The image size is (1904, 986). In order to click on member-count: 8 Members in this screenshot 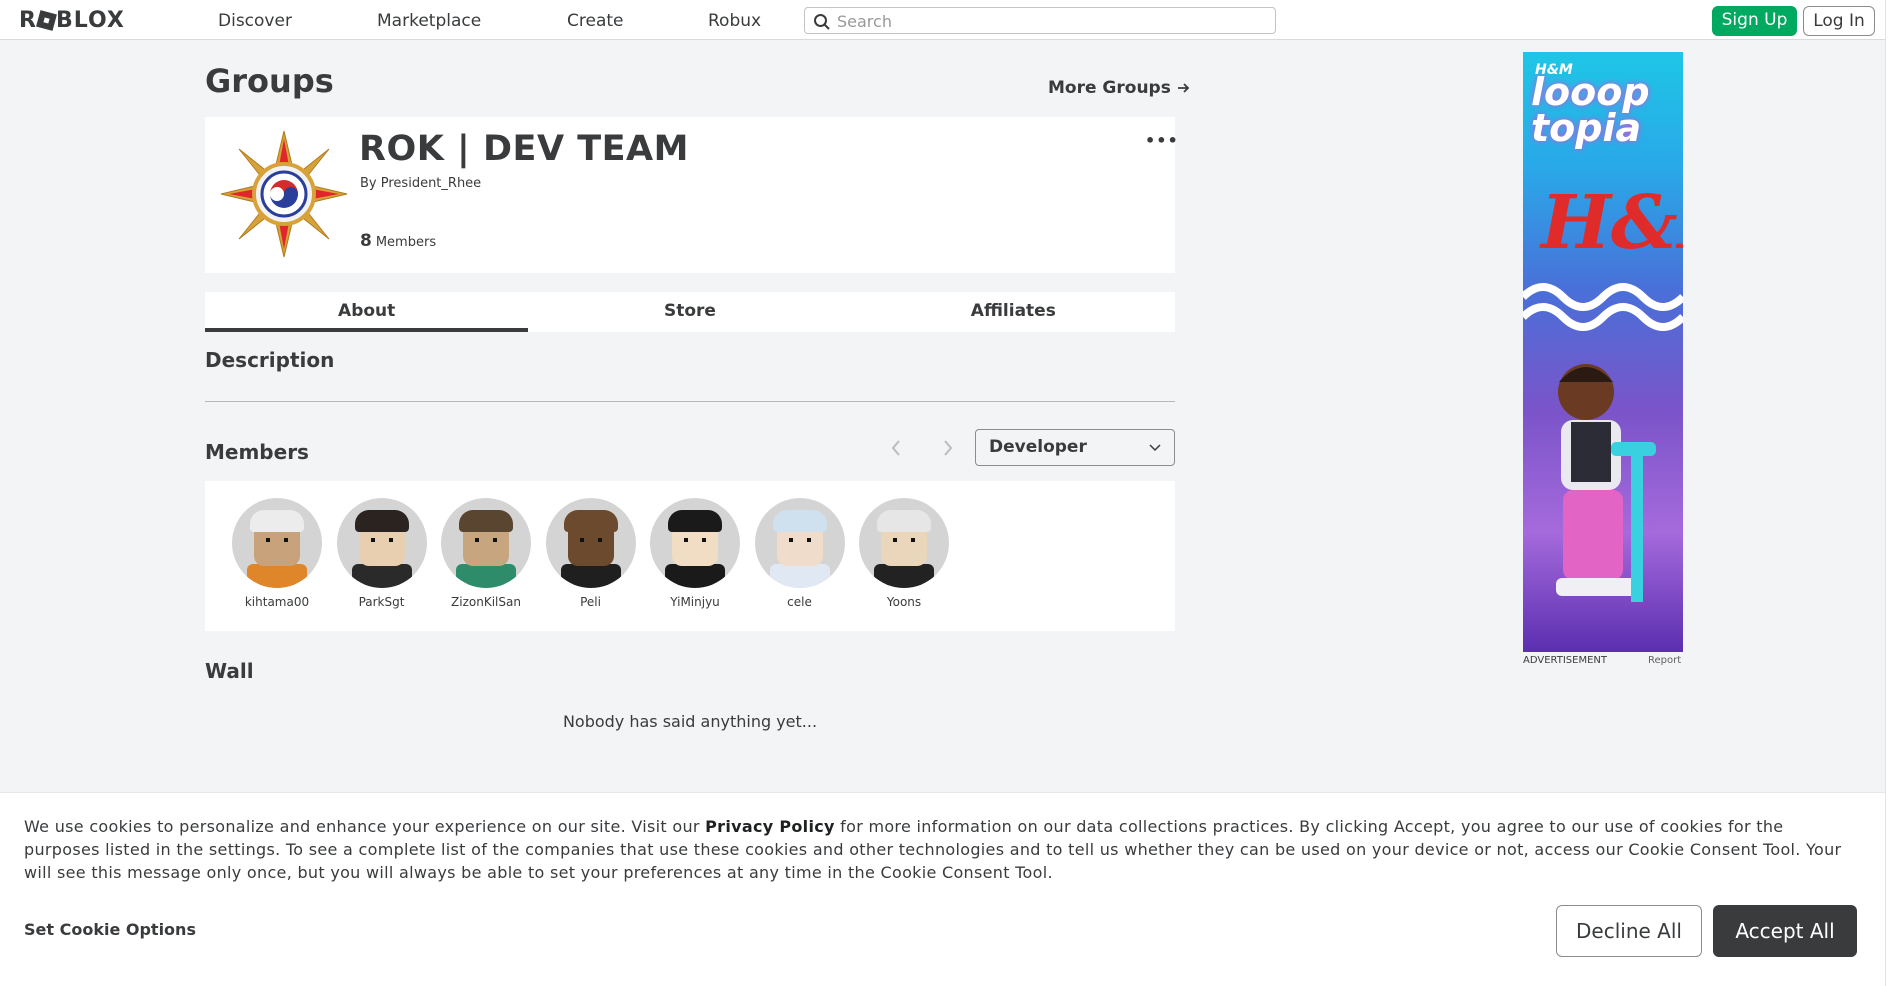, I will do `click(398, 241)`.